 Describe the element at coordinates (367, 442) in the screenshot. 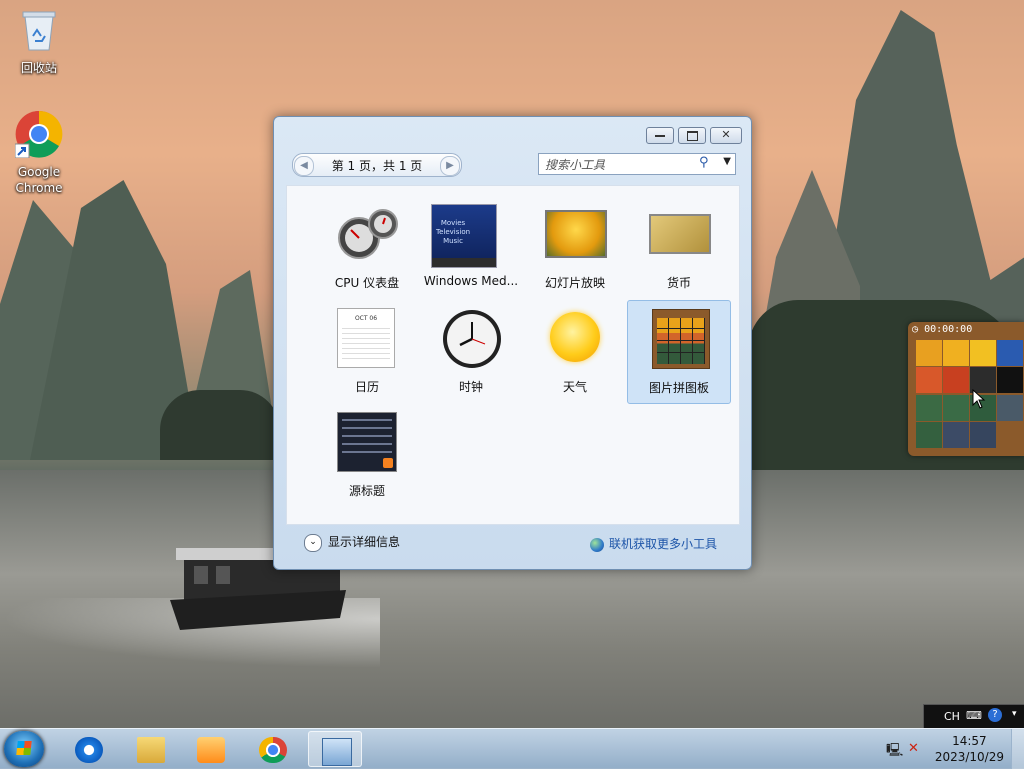

I see `feed-headlines-icon` at that location.